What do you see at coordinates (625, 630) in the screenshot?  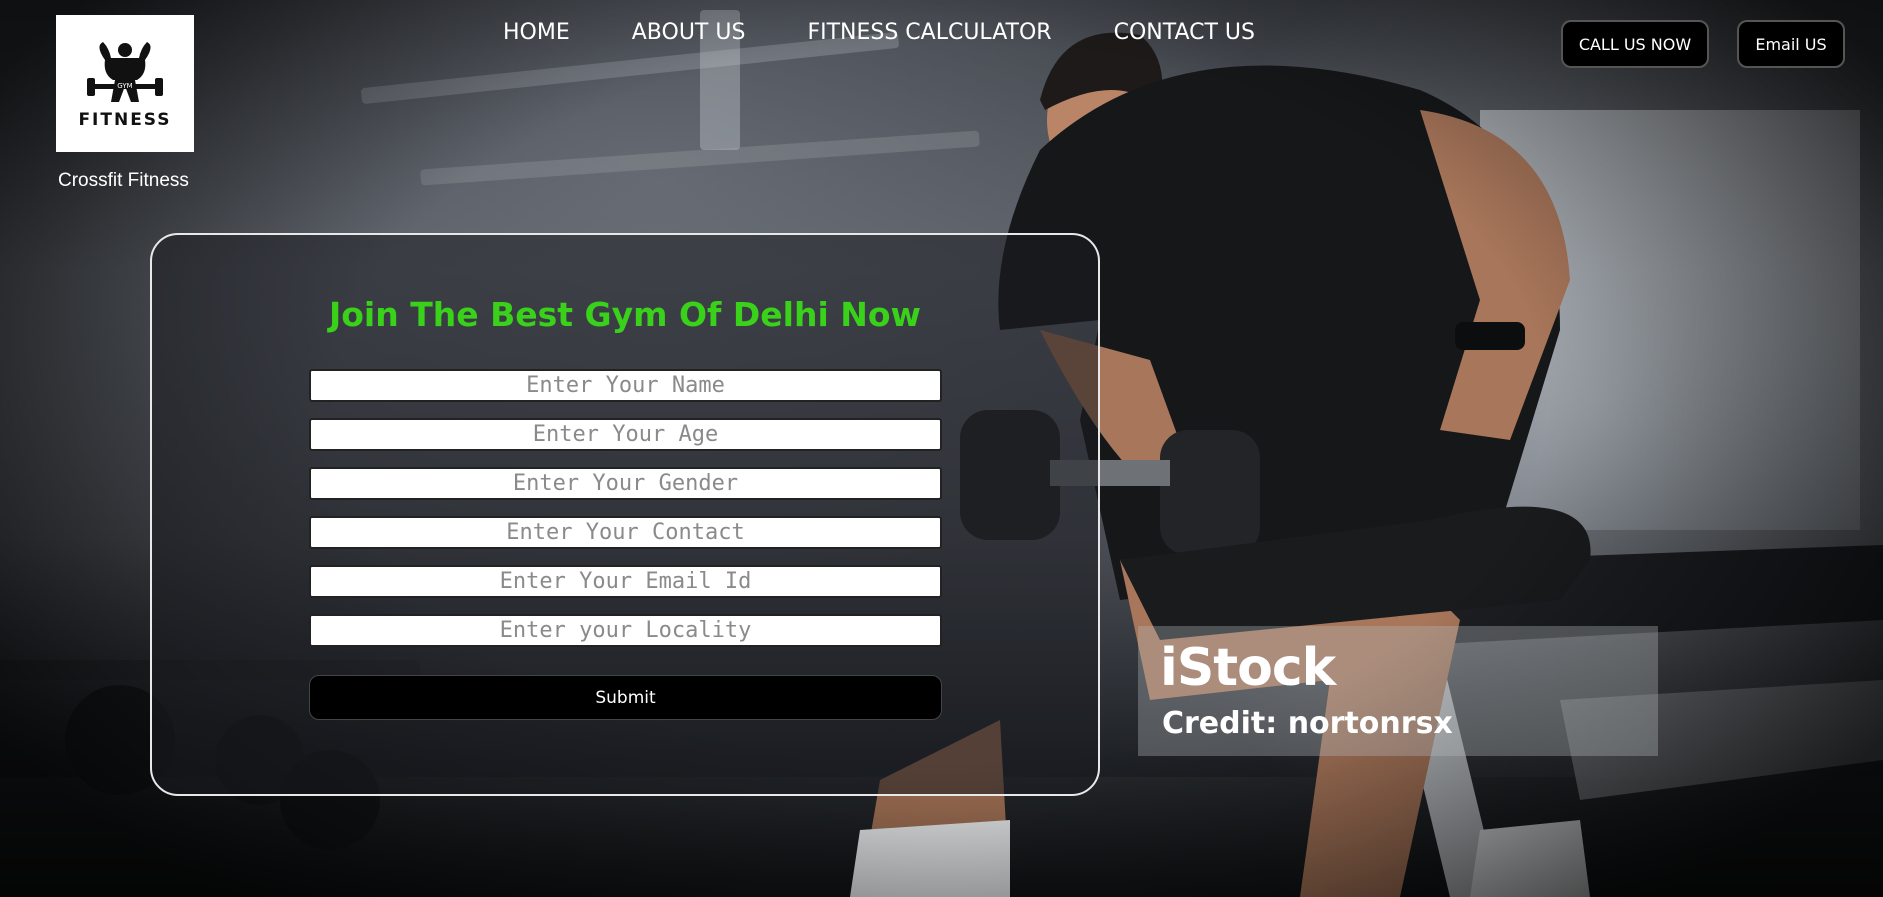 I see `locality-field` at bounding box center [625, 630].